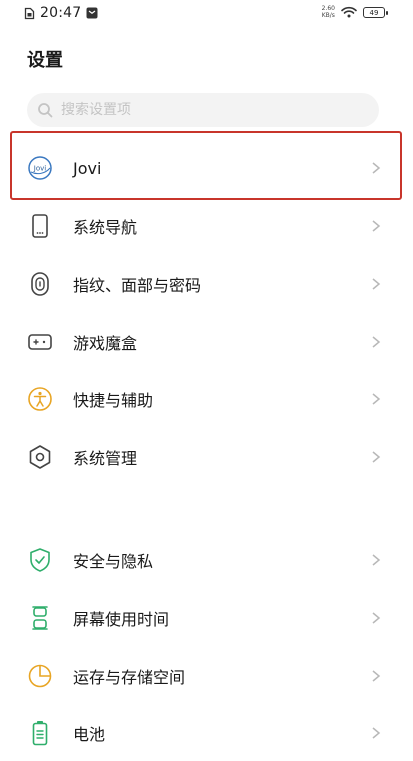 The width and height of the screenshot is (413, 761). What do you see at coordinates (40, 733) in the screenshot?
I see `battery-icon` at bounding box center [40, 733].